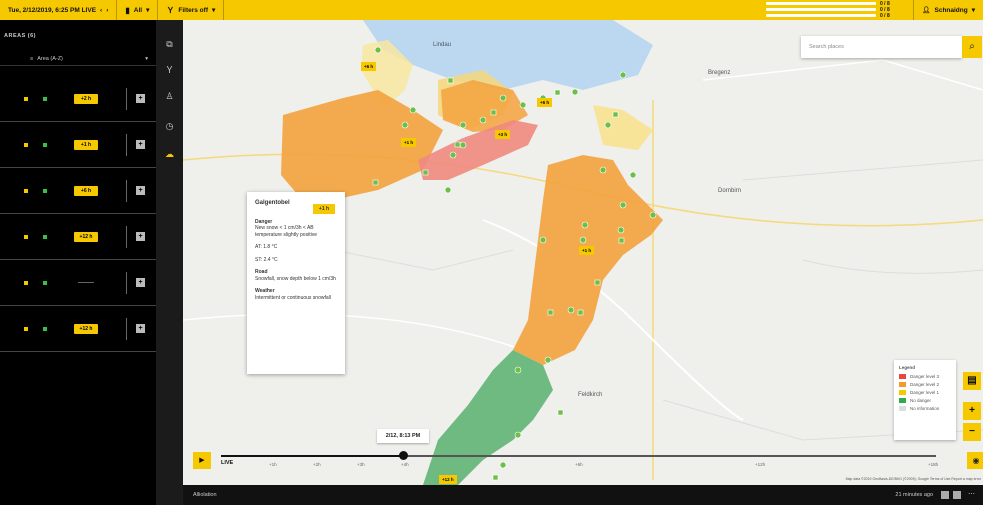 The image size is (983, 505). Describe the element at coordinates (442, 45) in the screenshot. I see `place-label: Lindau` at that location.